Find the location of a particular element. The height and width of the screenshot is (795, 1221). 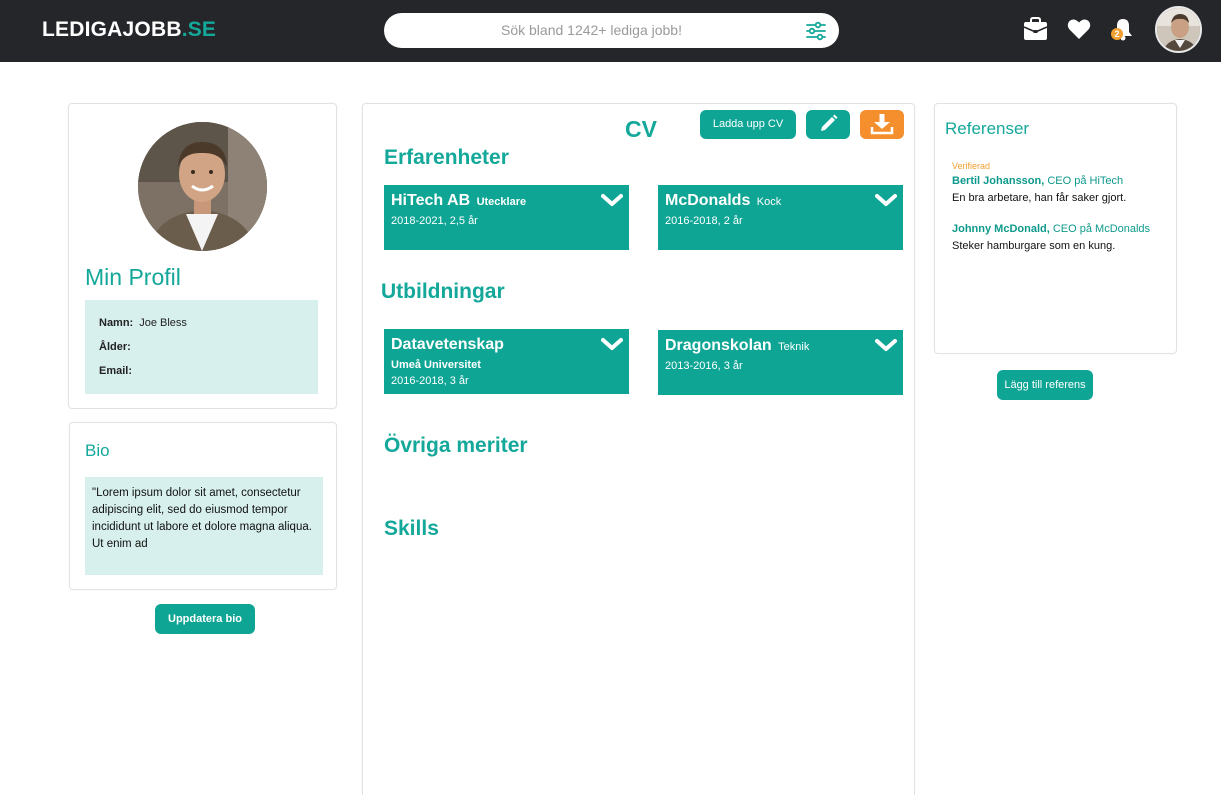

entry-dates: 2016-2018, 2 år is located at coordinates (704, 221).